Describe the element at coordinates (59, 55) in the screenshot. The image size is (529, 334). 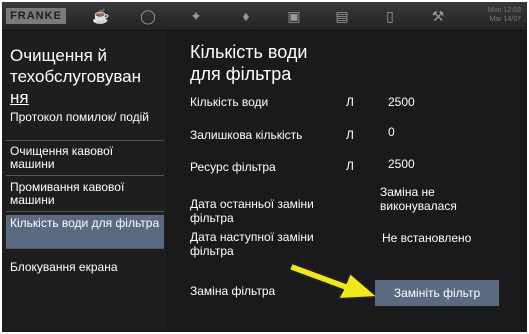
I see `sidebar-title-line: Очищення й` at that location.